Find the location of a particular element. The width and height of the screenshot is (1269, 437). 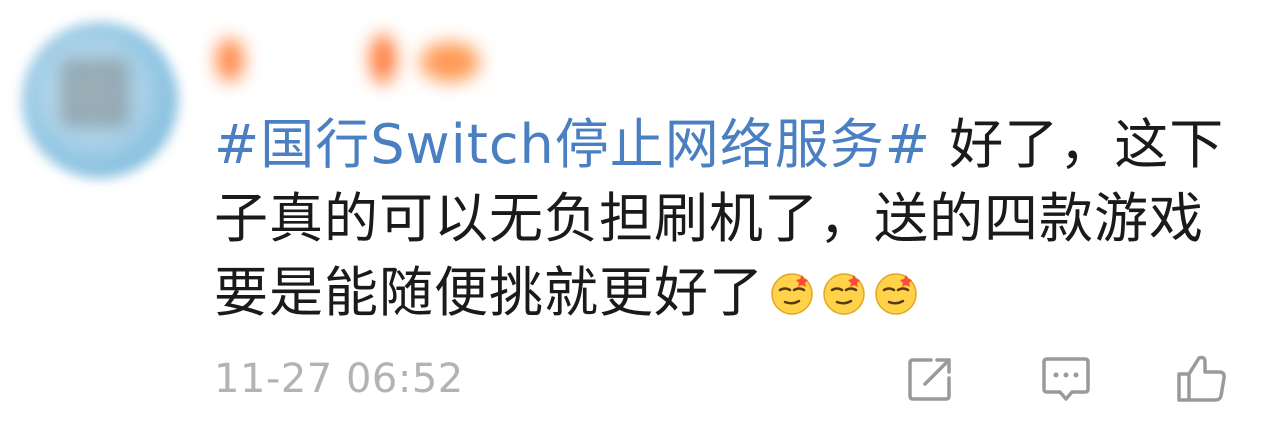

avatar-image-detail is located at coordinates (95, 93).